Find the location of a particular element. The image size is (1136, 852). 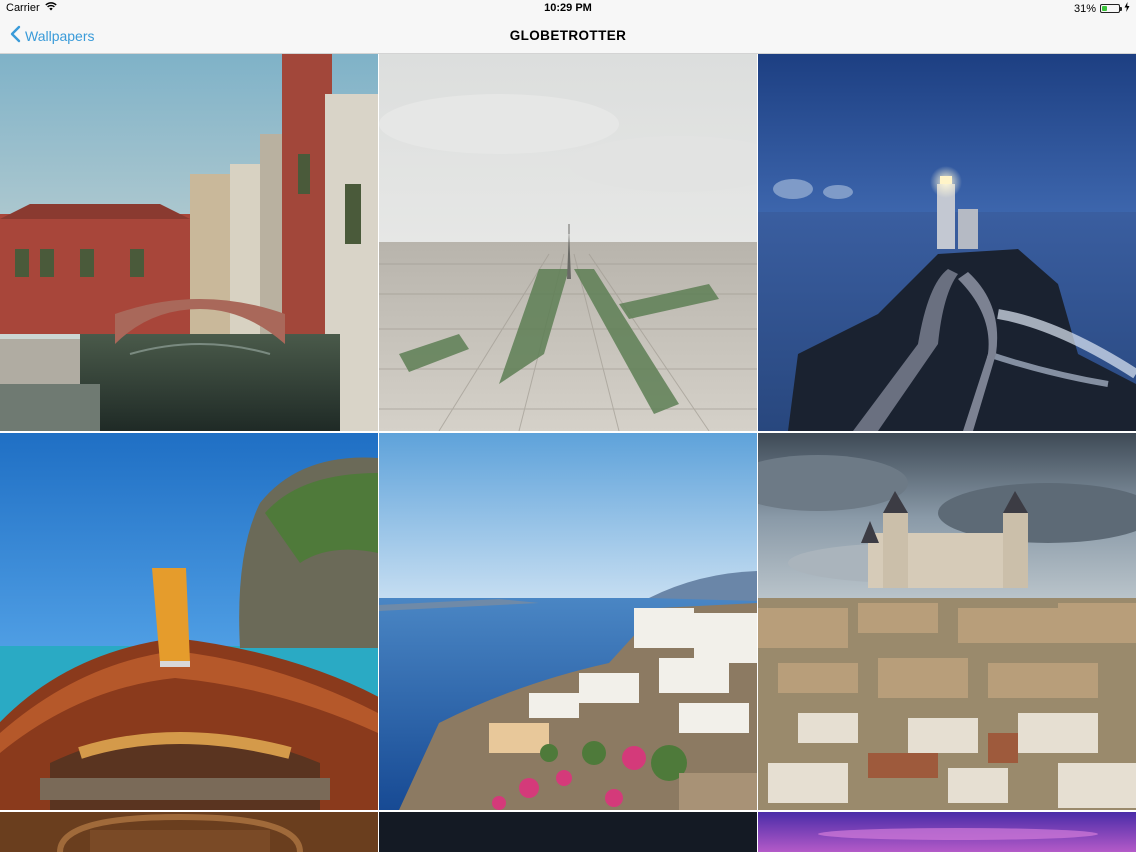

page-title: GLOBETROTTER is located at coordinates (568, 35).